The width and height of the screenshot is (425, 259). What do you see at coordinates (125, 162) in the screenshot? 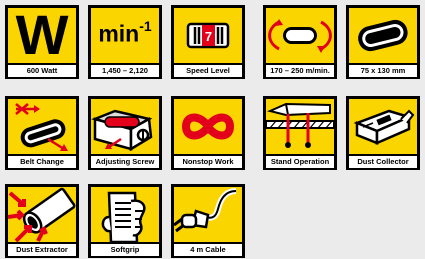
I see `adjusting-screw-label: Adjusting Screw` at bounding box center [125, 162].